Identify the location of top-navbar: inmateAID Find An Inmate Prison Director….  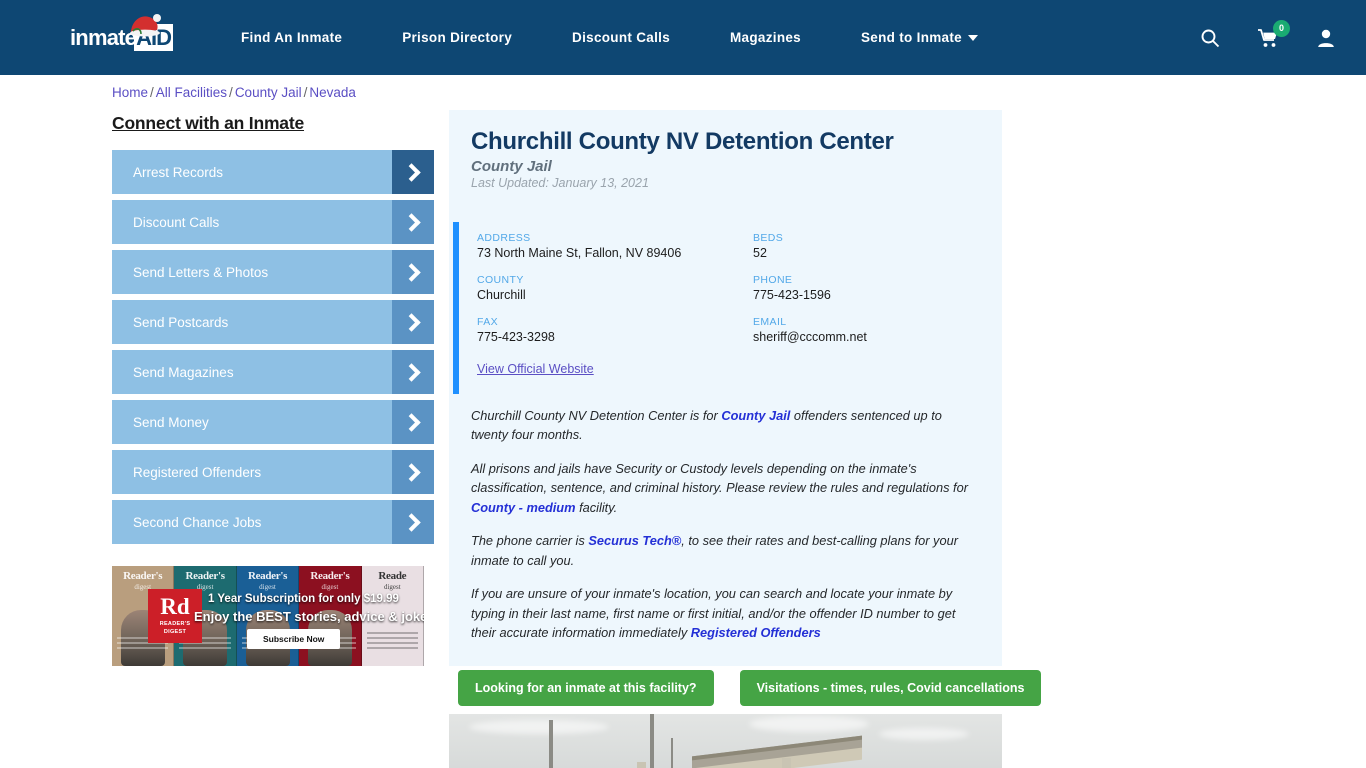
(683, 37).